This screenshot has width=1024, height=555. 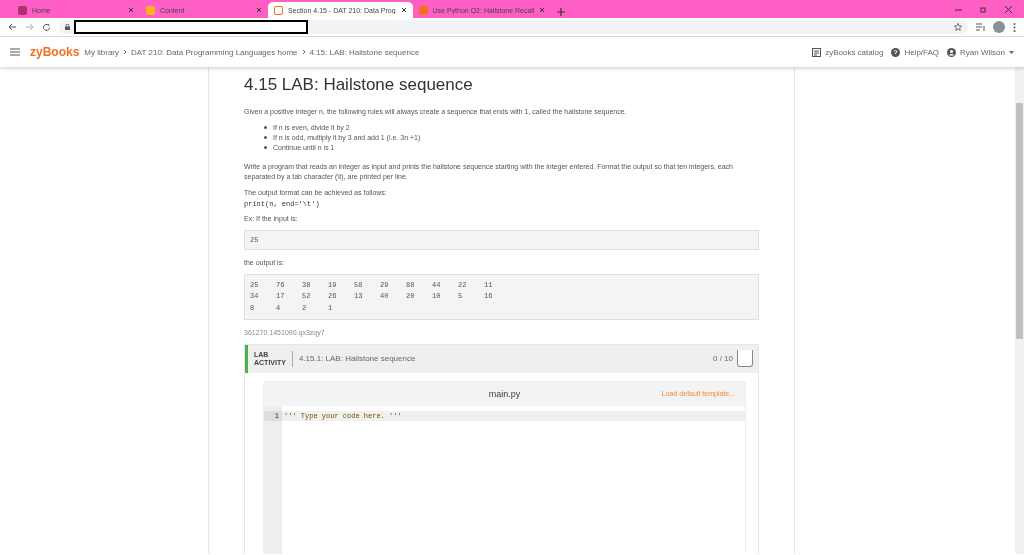 I want to click on book-icon, so click(x=817, y=52).